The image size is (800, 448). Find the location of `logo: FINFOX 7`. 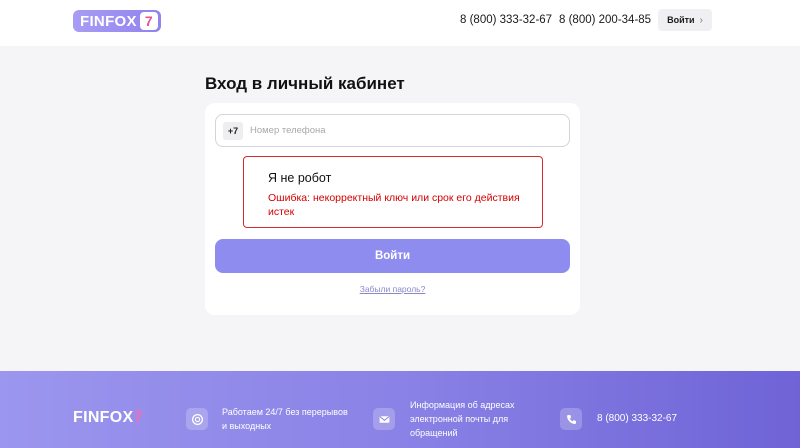

logo: FINFOX 7 is located at coordinates (117, 21).